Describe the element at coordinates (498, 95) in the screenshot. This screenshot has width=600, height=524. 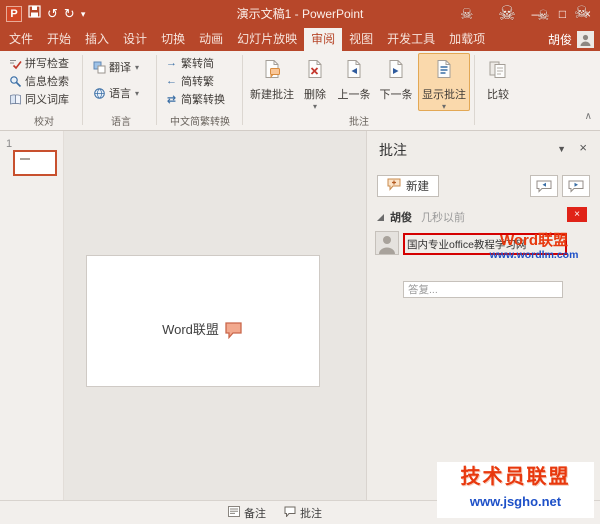
I see `compare-label: 比较` at that location.